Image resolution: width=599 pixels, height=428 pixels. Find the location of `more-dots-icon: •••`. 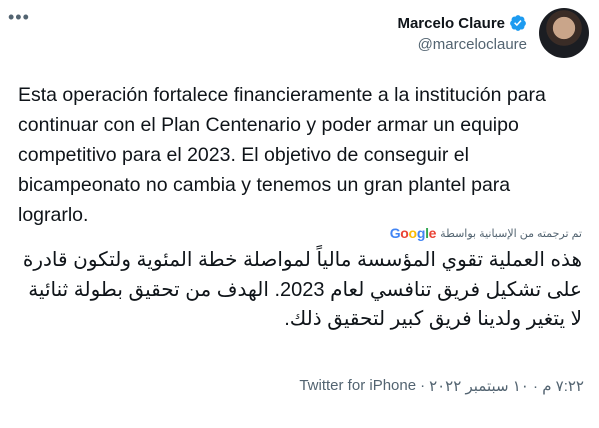

more-dots-icon: ••• is located at coordinates (19, 17).